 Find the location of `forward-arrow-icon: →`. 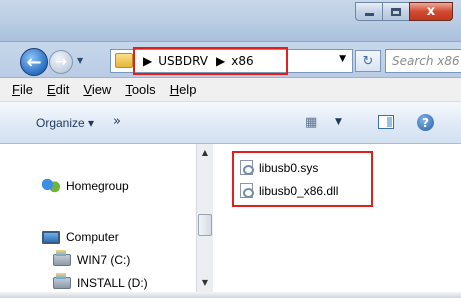

forward-arrow-icon: → is located at coordinates (61, 62).